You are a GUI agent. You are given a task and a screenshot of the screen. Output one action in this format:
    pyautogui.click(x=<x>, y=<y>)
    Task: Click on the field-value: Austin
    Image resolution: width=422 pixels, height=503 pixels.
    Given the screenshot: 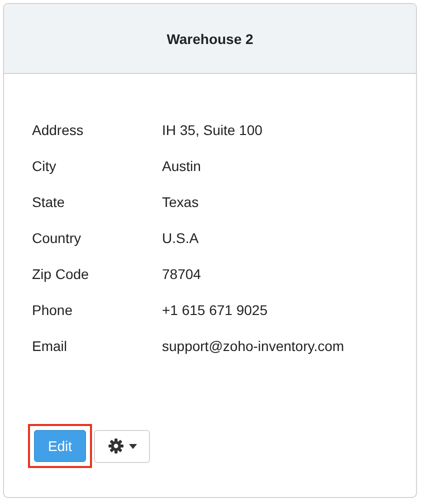 What is the action you would take?
    pyautogui.click(x=181, y=166)
    